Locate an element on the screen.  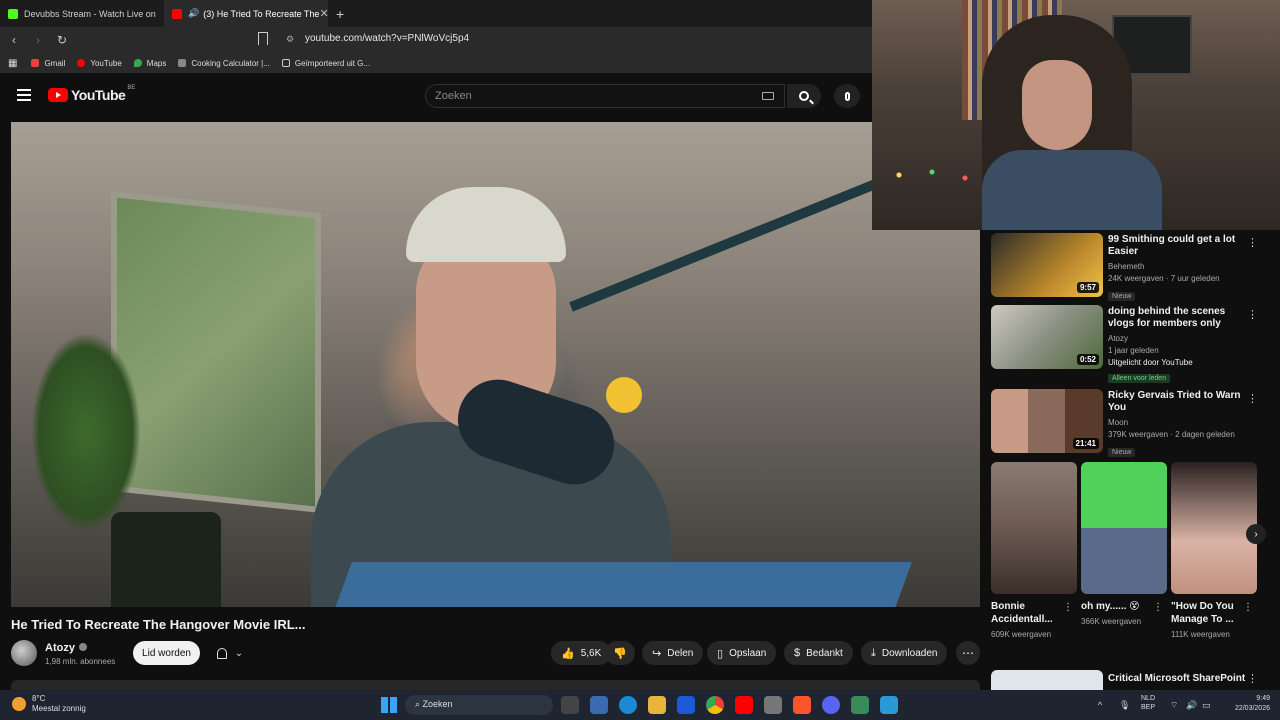
thanks-button: $ Bedankt is located at coordinates (818, 653).